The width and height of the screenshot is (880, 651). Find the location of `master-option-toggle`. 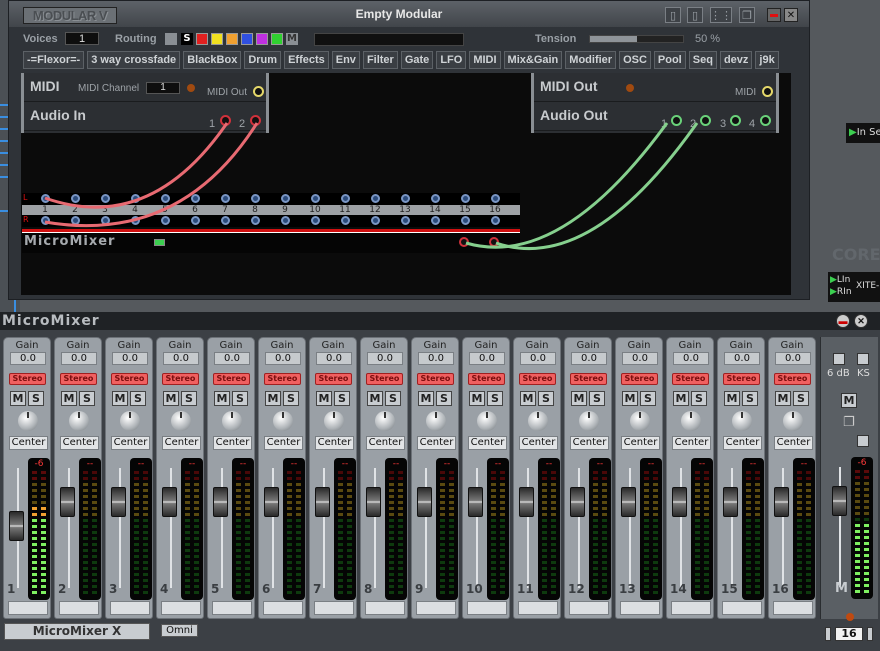

master-option-toggle is located at coordinates (863, 441).